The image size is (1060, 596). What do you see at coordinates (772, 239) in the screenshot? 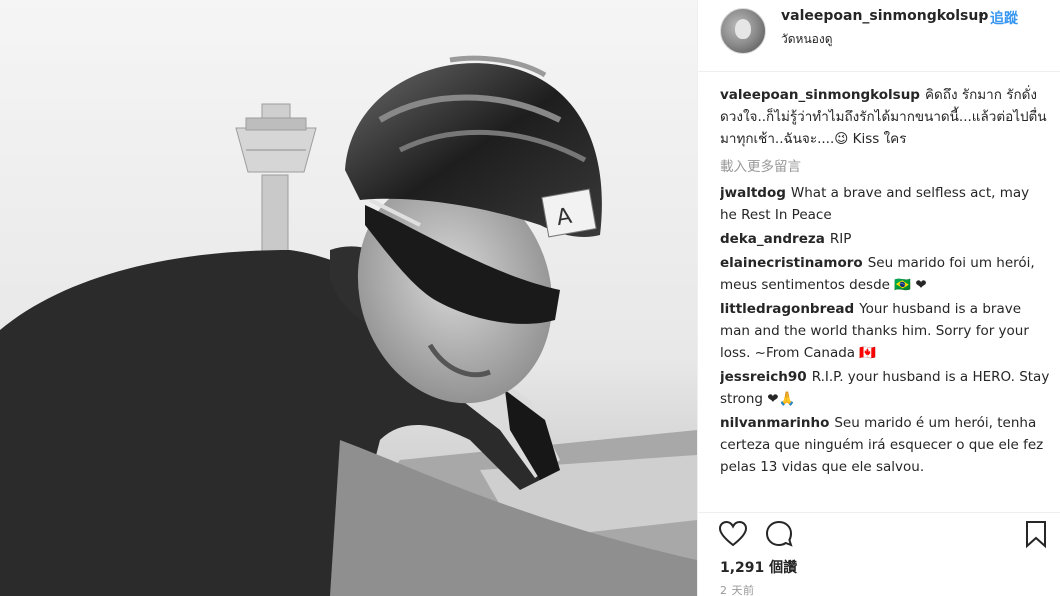
I see `comment-username: deka_andreza` at bounding box center [772, 239].